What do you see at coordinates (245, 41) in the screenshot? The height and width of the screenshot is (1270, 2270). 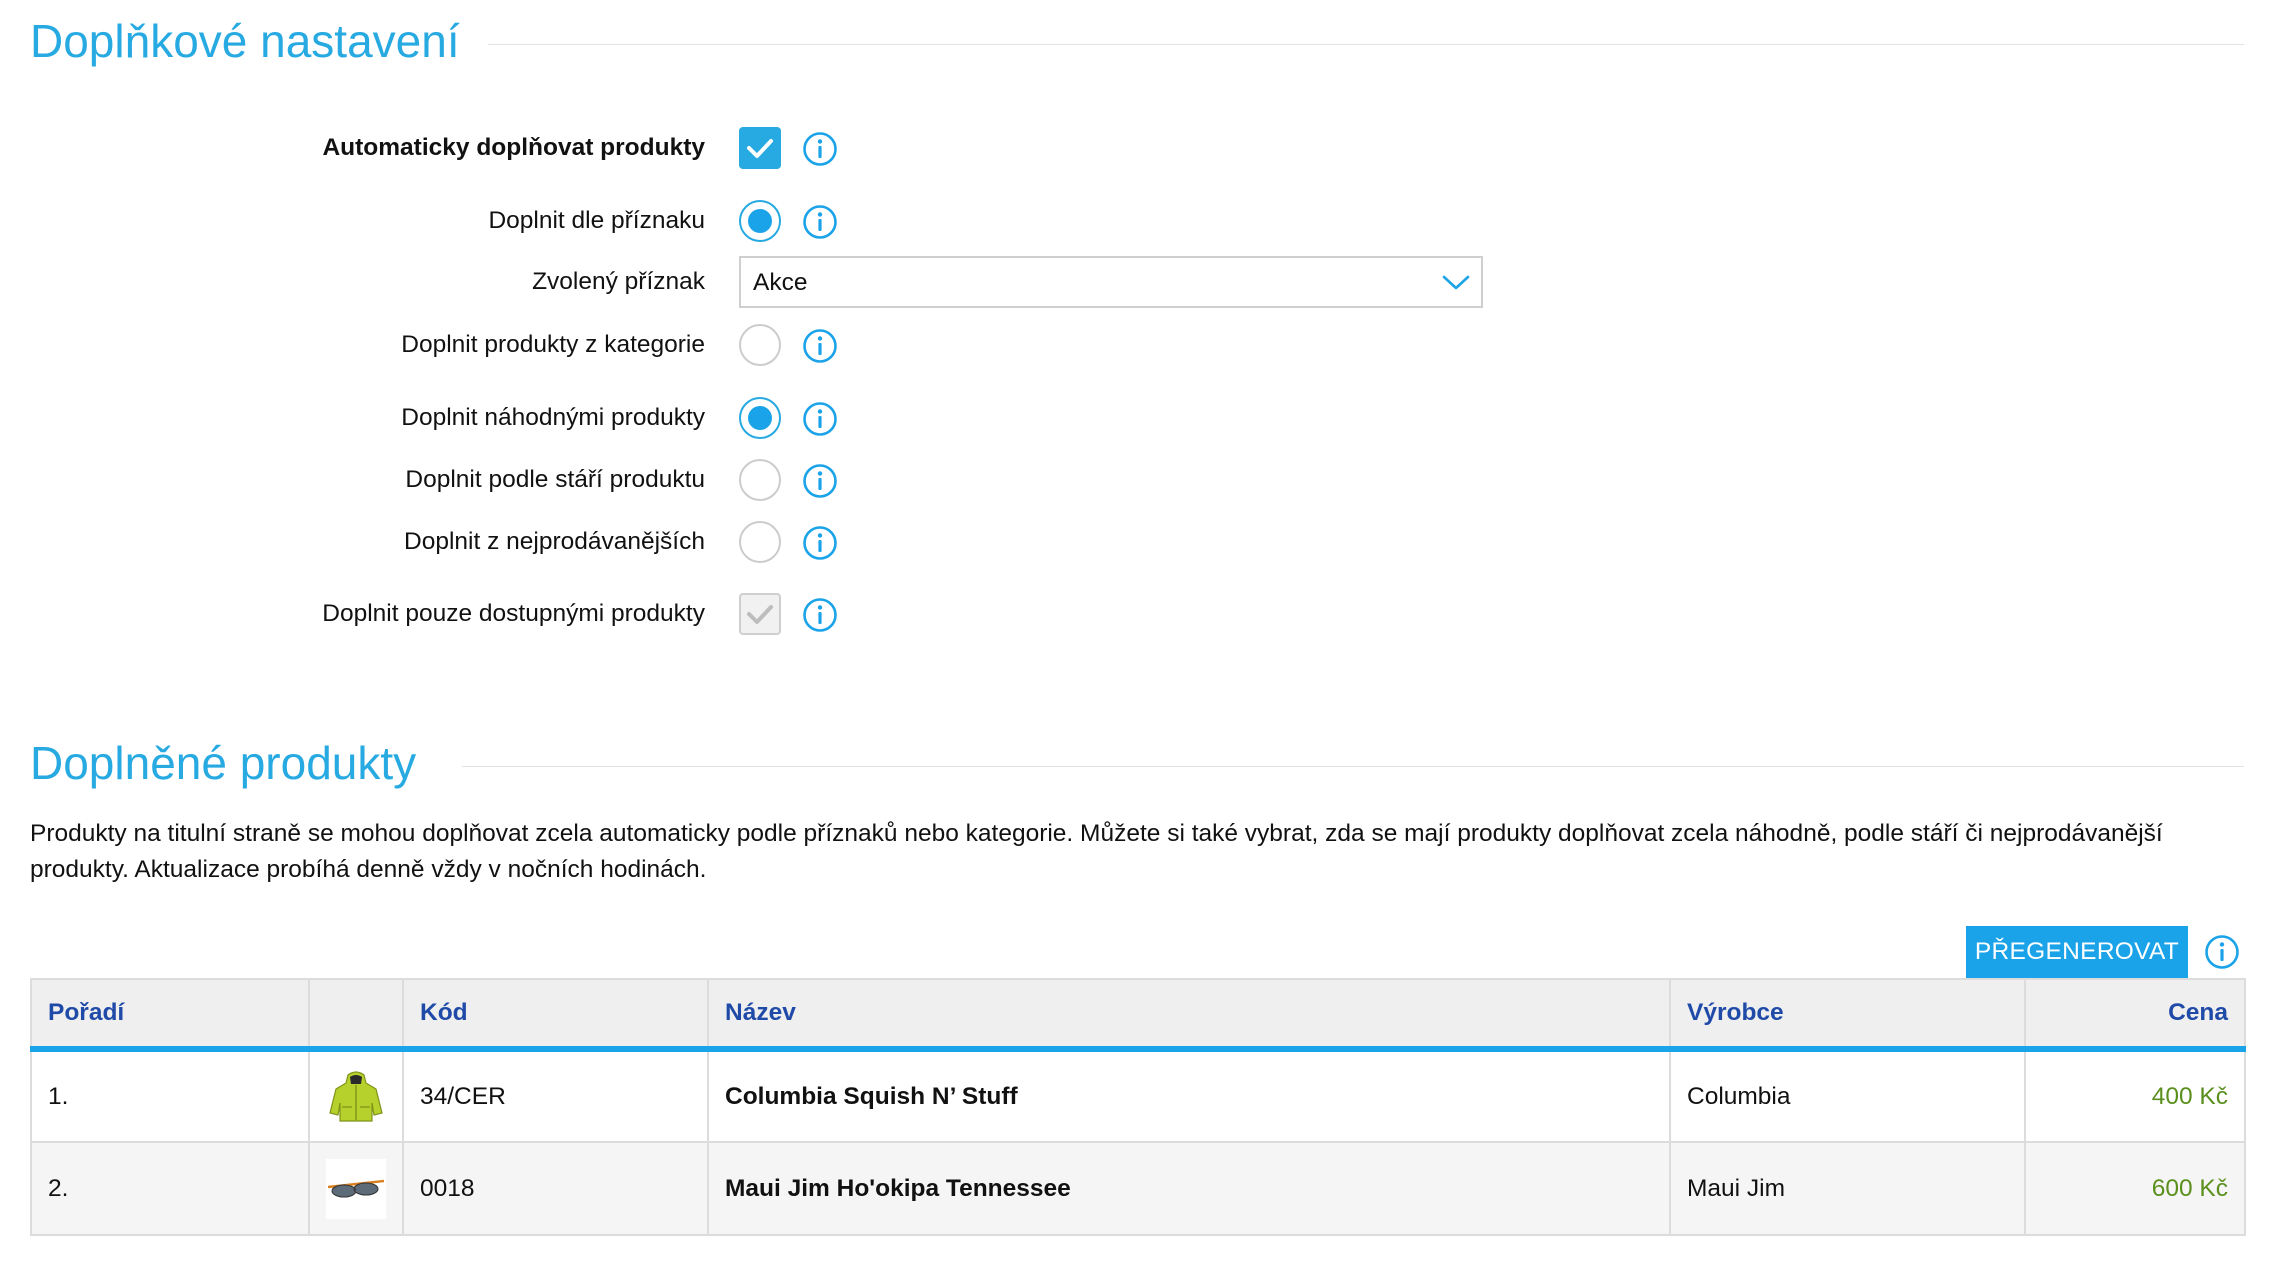 I see `settings-section-title: Doplňkové nastavení` at bounding box center [245, 41].